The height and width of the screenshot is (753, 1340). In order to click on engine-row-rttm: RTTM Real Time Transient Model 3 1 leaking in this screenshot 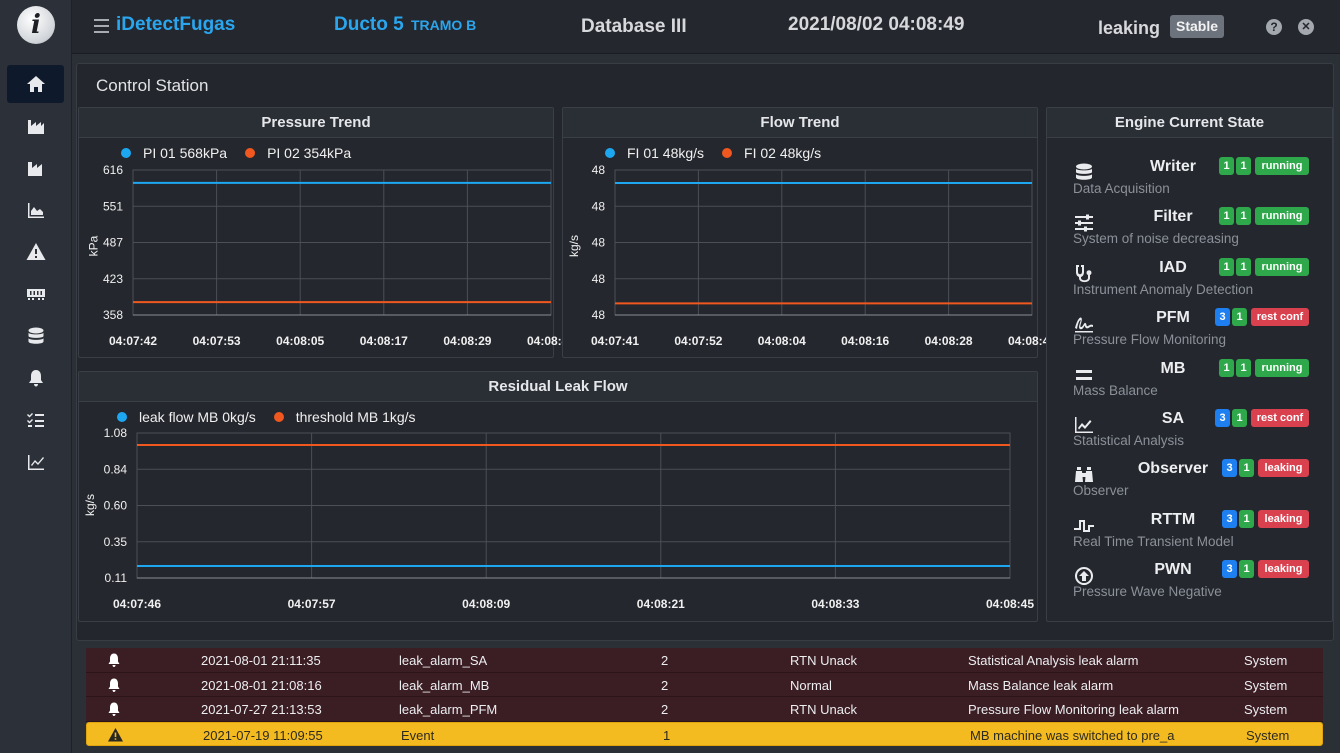, I will do `click(1193, 534)`.